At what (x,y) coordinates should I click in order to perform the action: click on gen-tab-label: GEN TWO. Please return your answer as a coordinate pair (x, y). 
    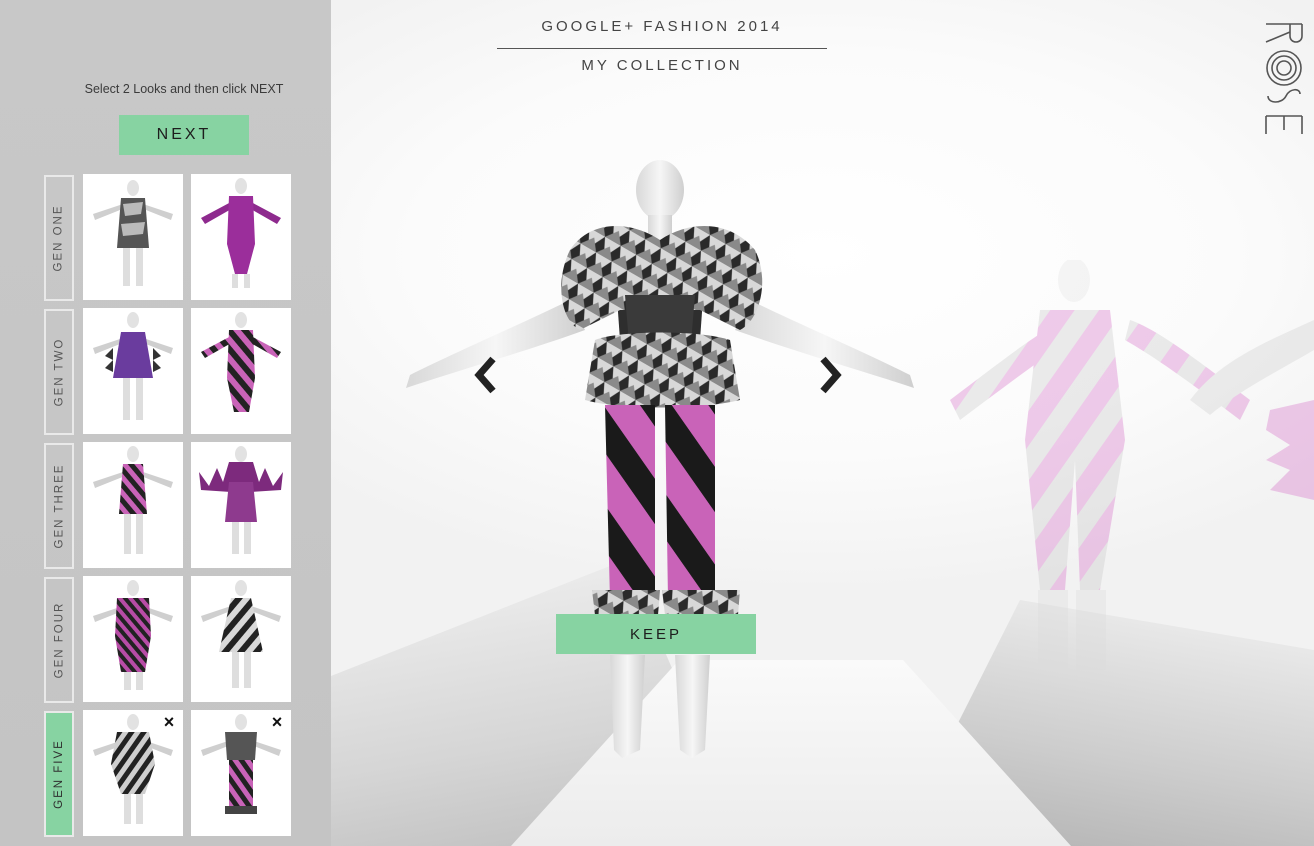
    Looking at the image, I should click on (59, 372).